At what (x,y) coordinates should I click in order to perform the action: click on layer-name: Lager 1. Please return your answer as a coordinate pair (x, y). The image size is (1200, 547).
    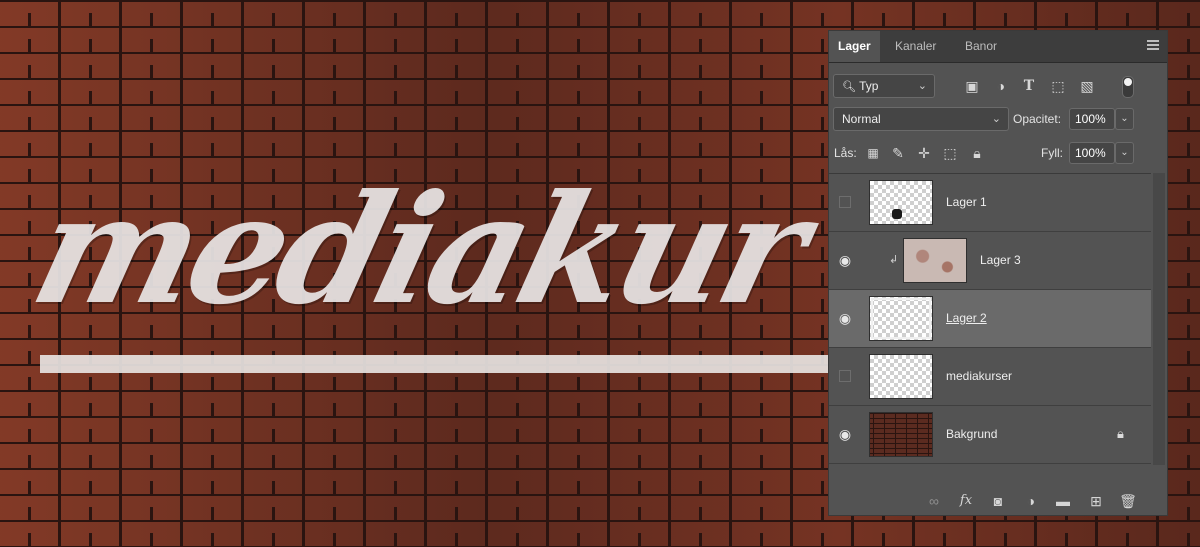
    Looking at the image, I should click on (966, 202).